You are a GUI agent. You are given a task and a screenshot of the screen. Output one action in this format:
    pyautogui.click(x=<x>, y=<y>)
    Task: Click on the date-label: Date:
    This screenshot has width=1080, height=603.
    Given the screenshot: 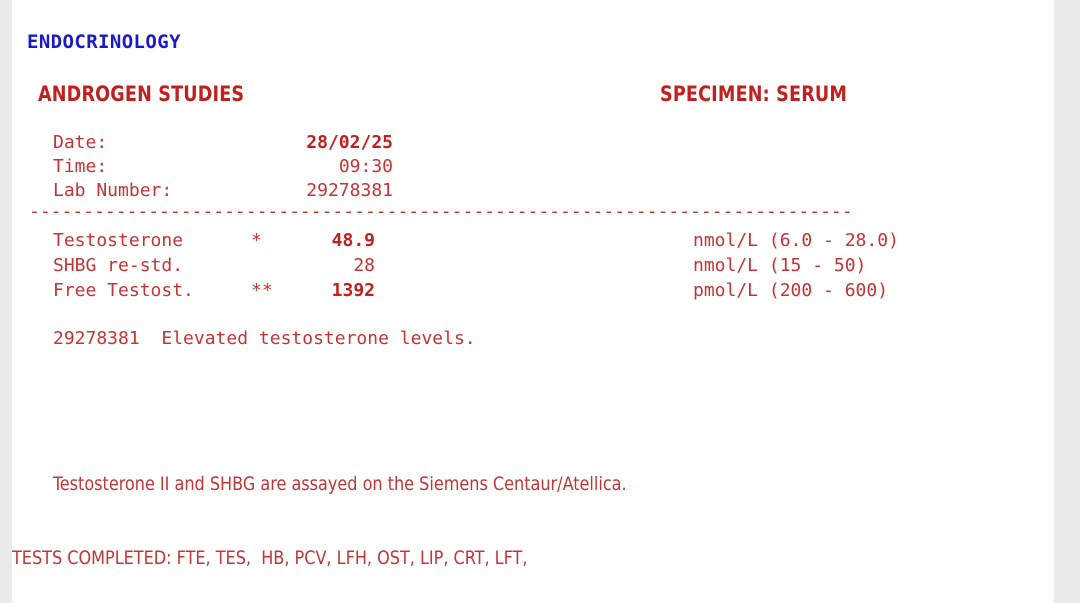 What is the action you would take?
    pyautogui.click(x=80, y=142)
    